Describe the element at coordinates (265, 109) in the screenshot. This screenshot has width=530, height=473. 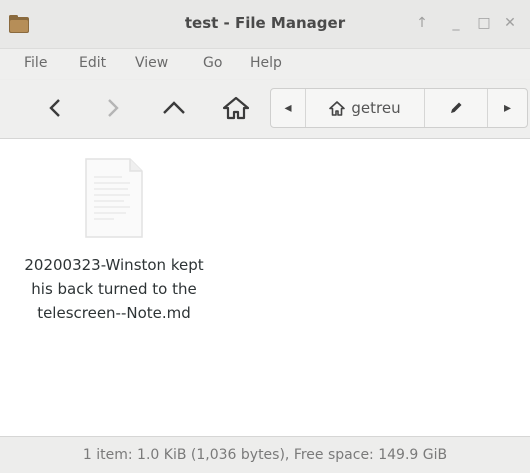
I see `toolbar: ◂ getreu ▸` at that location.